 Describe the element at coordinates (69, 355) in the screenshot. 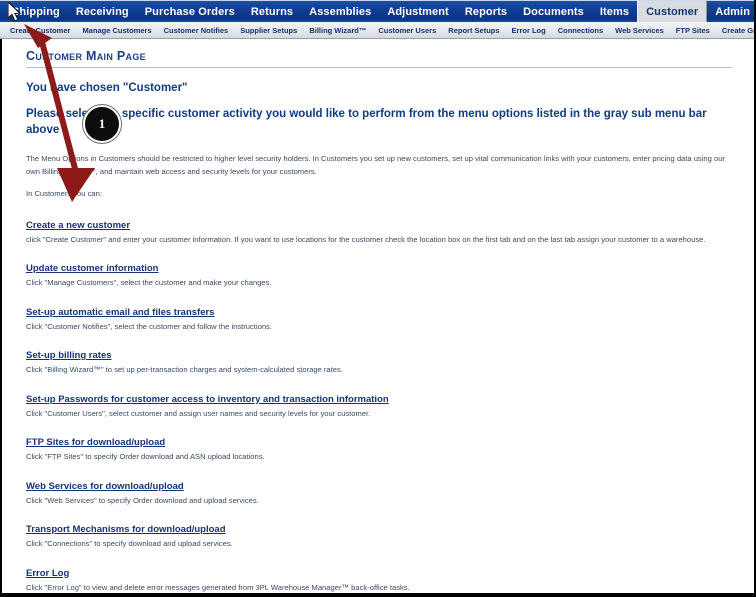

I see `link-setup-billing-rates: Set-up billing rates` at that location.